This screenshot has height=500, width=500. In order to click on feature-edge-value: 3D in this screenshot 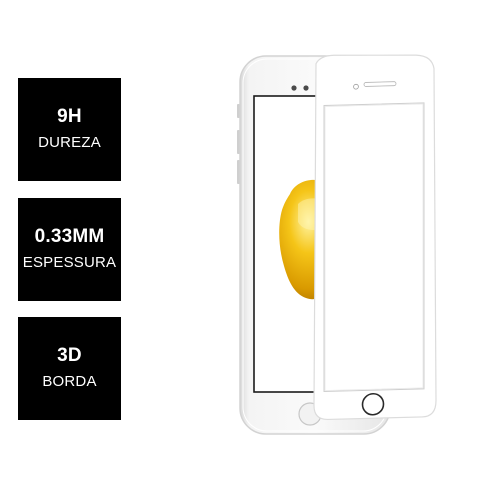, I will do `click(69, 355)`.